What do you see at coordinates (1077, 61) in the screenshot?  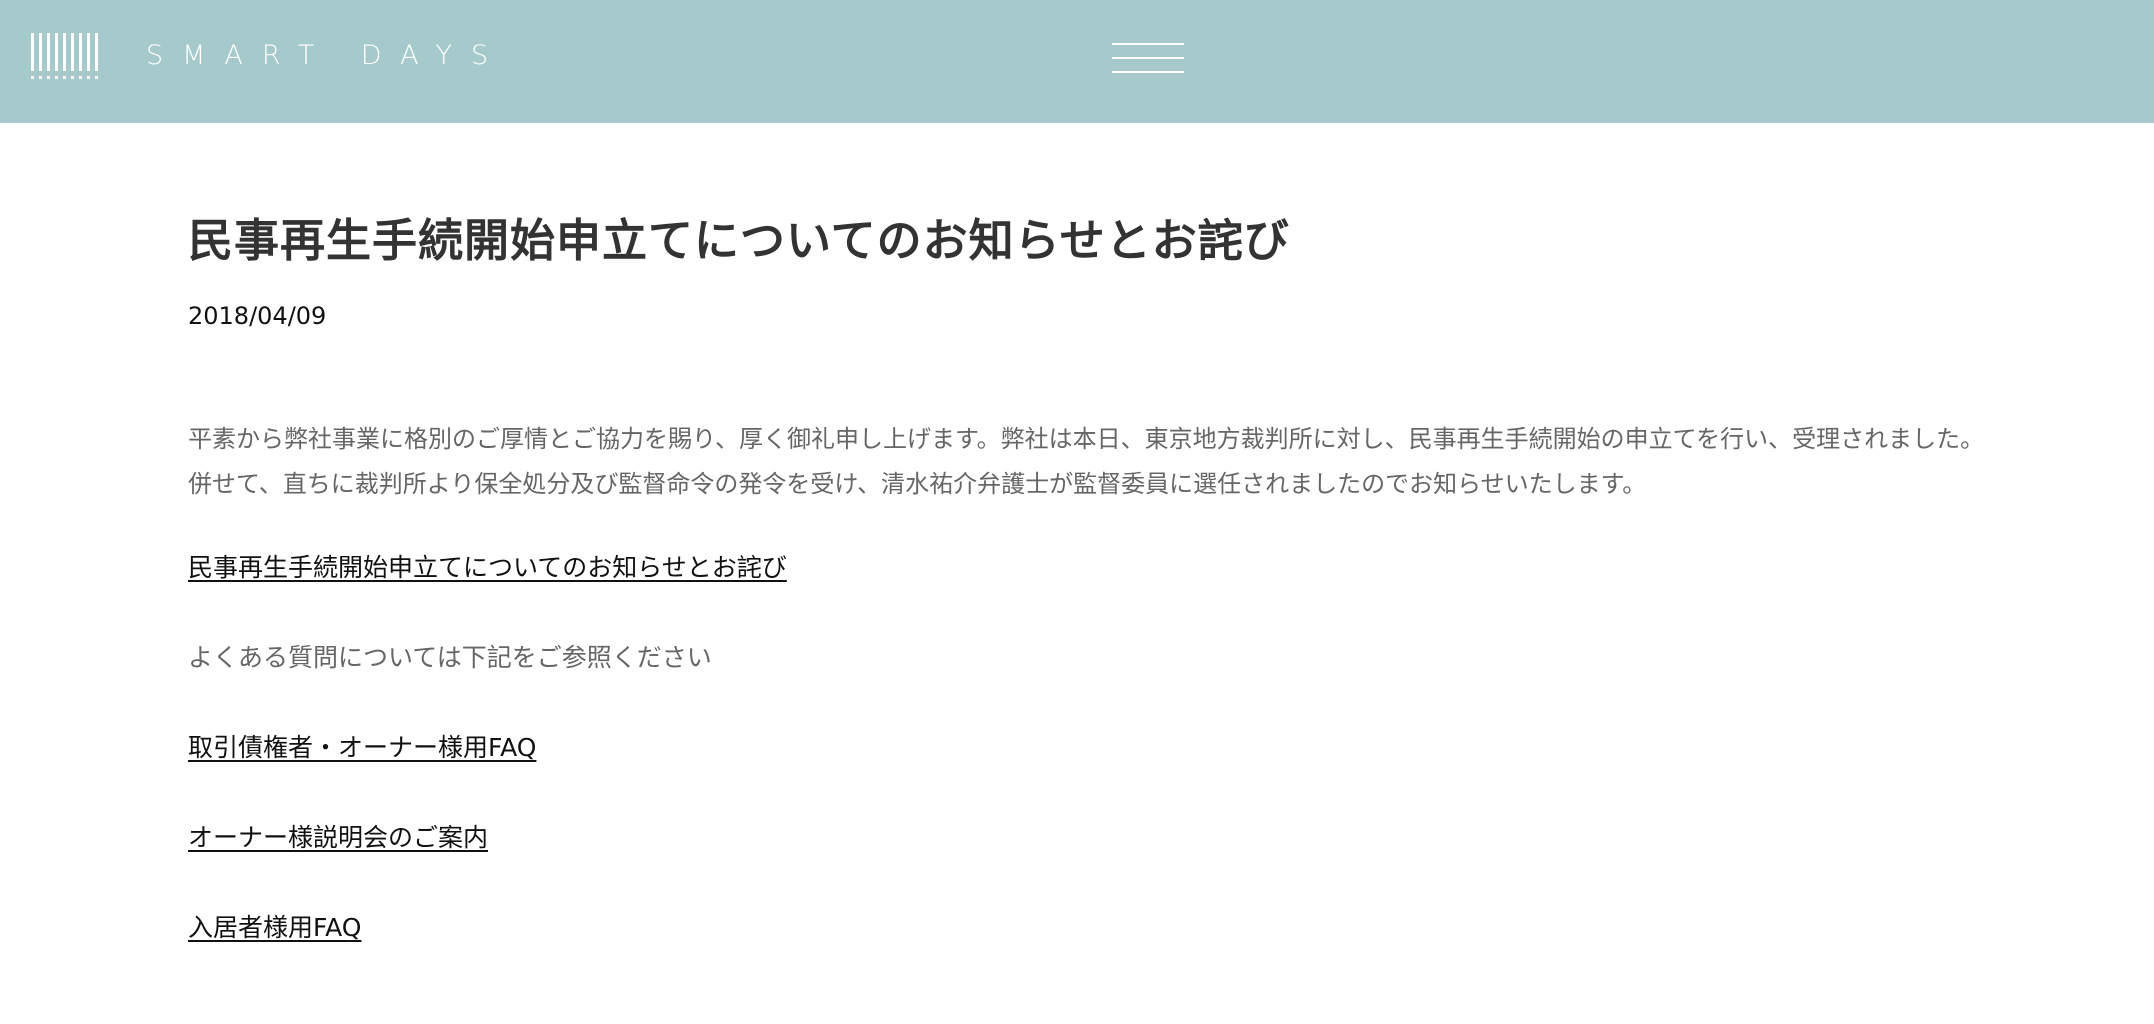 I see `site-header: SMART DAYS` at bounding box center [1077, 61].